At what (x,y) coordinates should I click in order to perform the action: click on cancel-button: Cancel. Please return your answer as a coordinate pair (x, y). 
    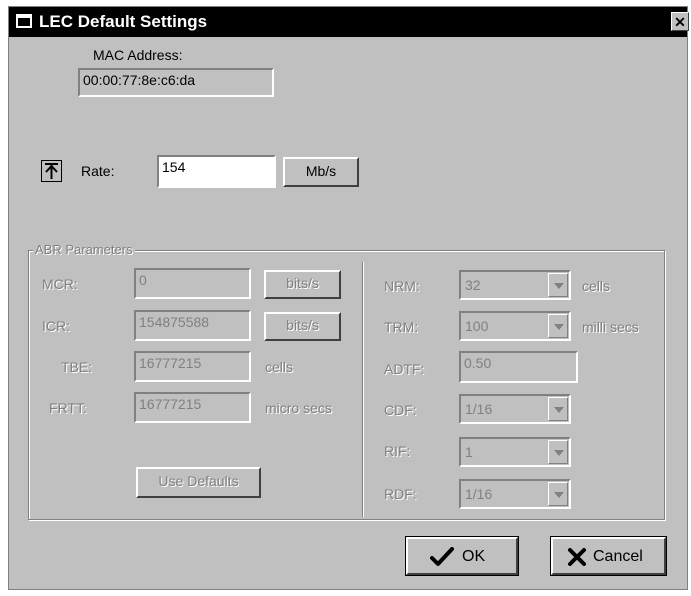
    Looking at the image, I should click on (608, 556).